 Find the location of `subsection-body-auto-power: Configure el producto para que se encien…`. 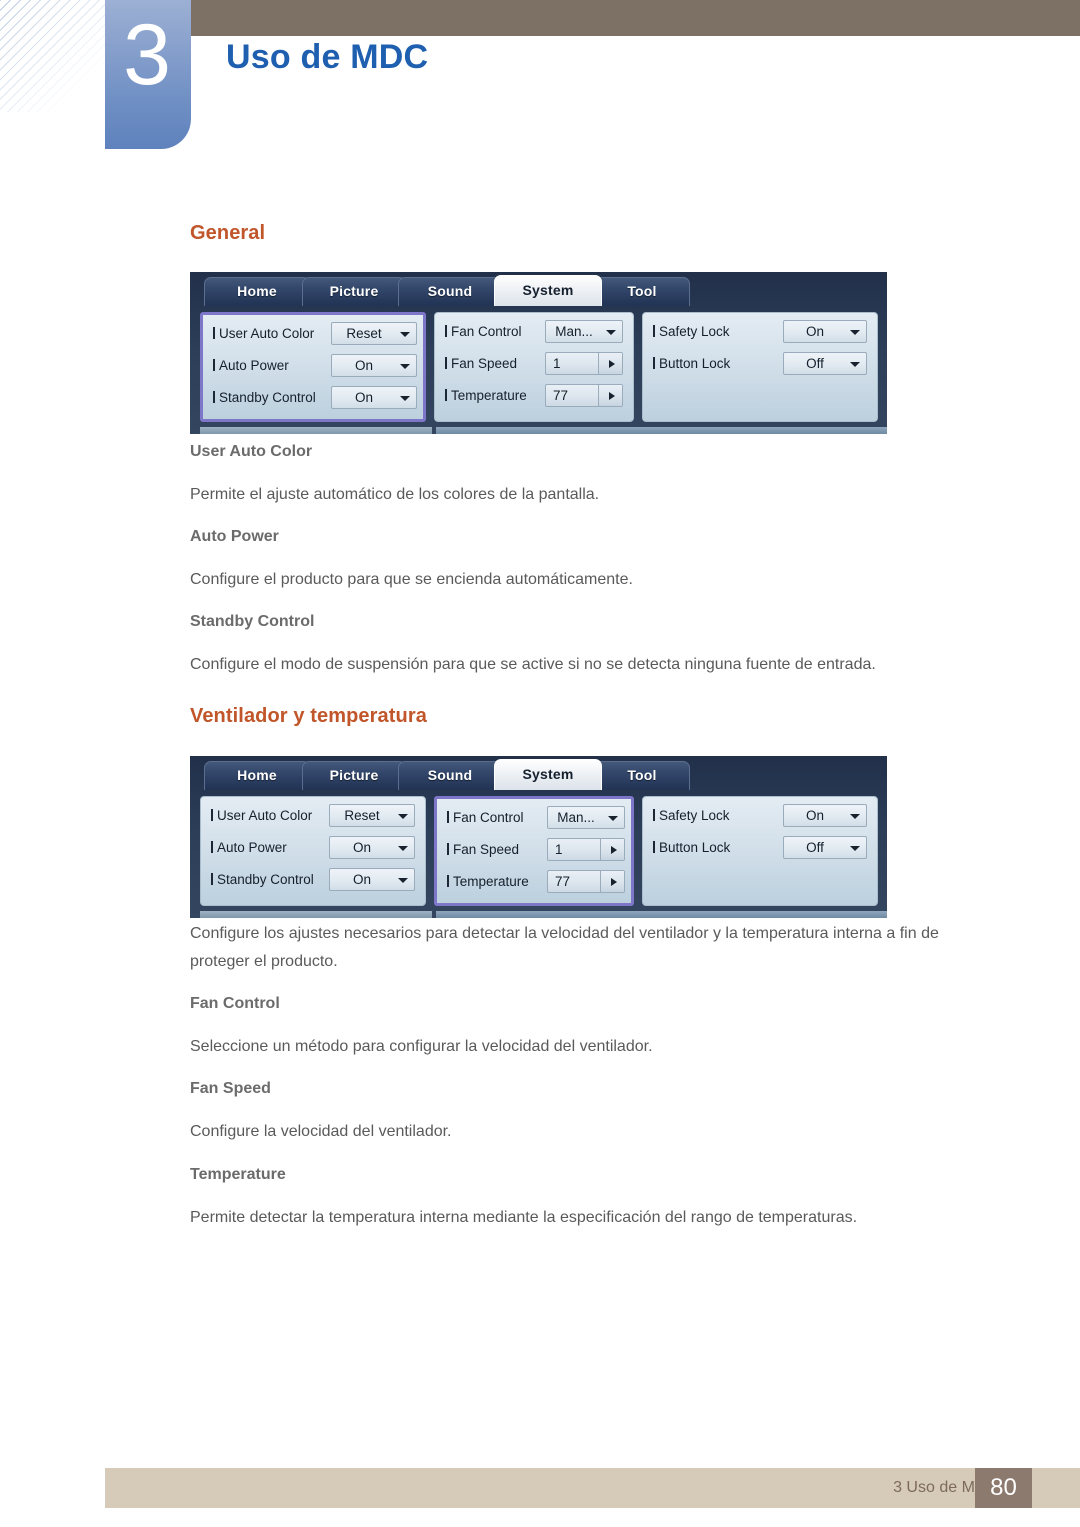

subsection-body-auto-power: Configure el producto para que se encien… is located at coordinates (411, 579).